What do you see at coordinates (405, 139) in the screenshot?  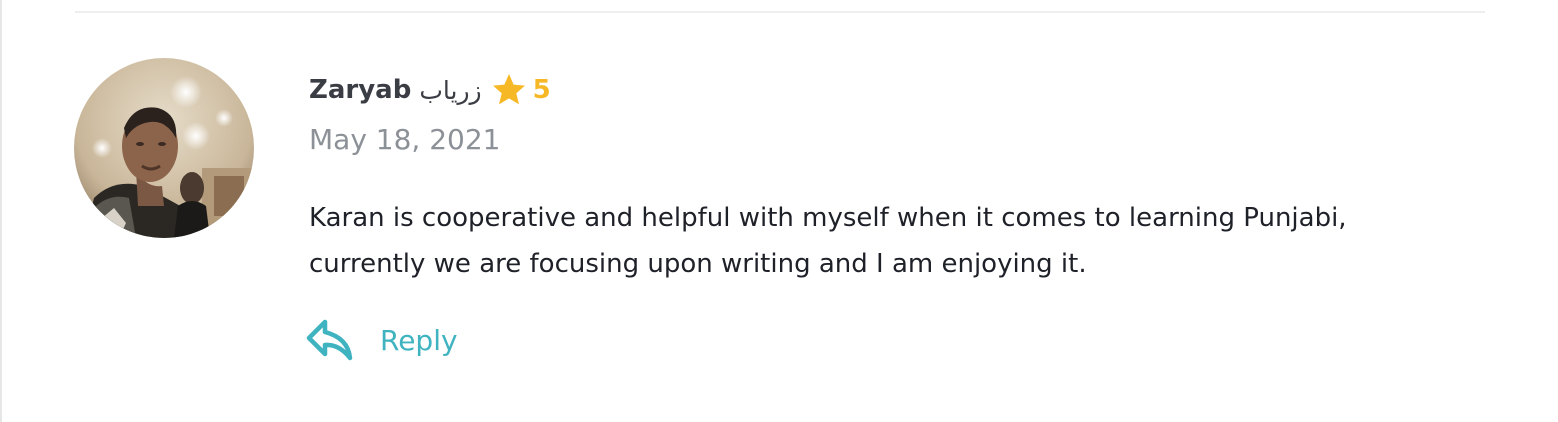 I see `review-date: May 18, 2021` at bounding box center [405, 139].